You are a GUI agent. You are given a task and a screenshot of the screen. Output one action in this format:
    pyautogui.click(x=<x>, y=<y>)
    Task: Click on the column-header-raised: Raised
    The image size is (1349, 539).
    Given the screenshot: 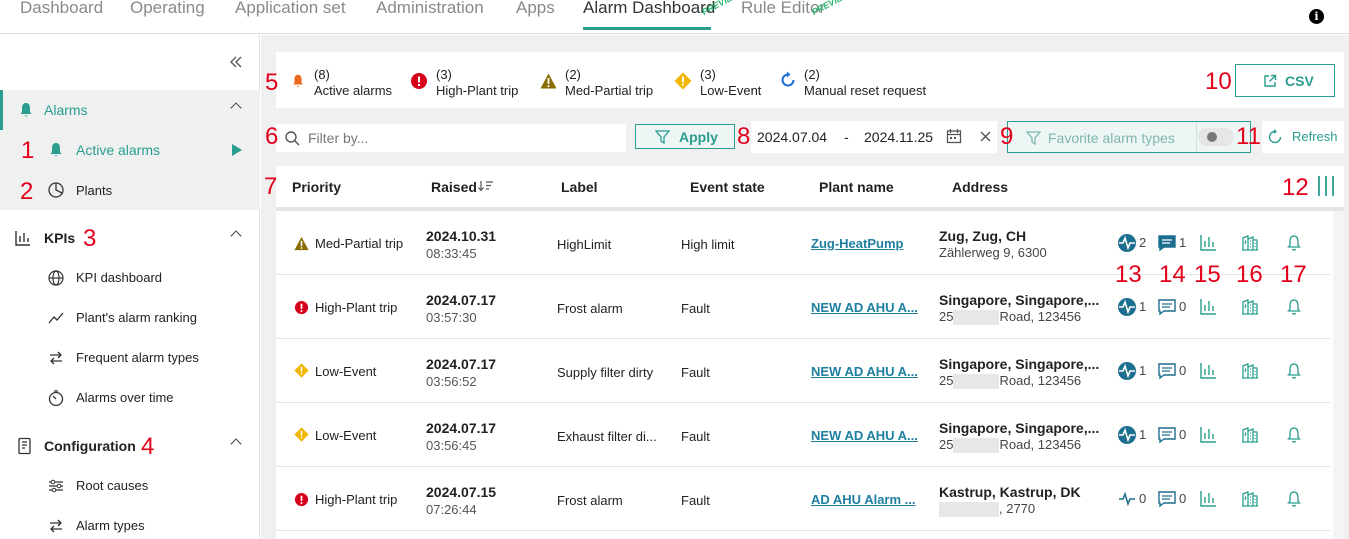 What is the action you would take?
    pyautogui.click(x=454, y=187)
    